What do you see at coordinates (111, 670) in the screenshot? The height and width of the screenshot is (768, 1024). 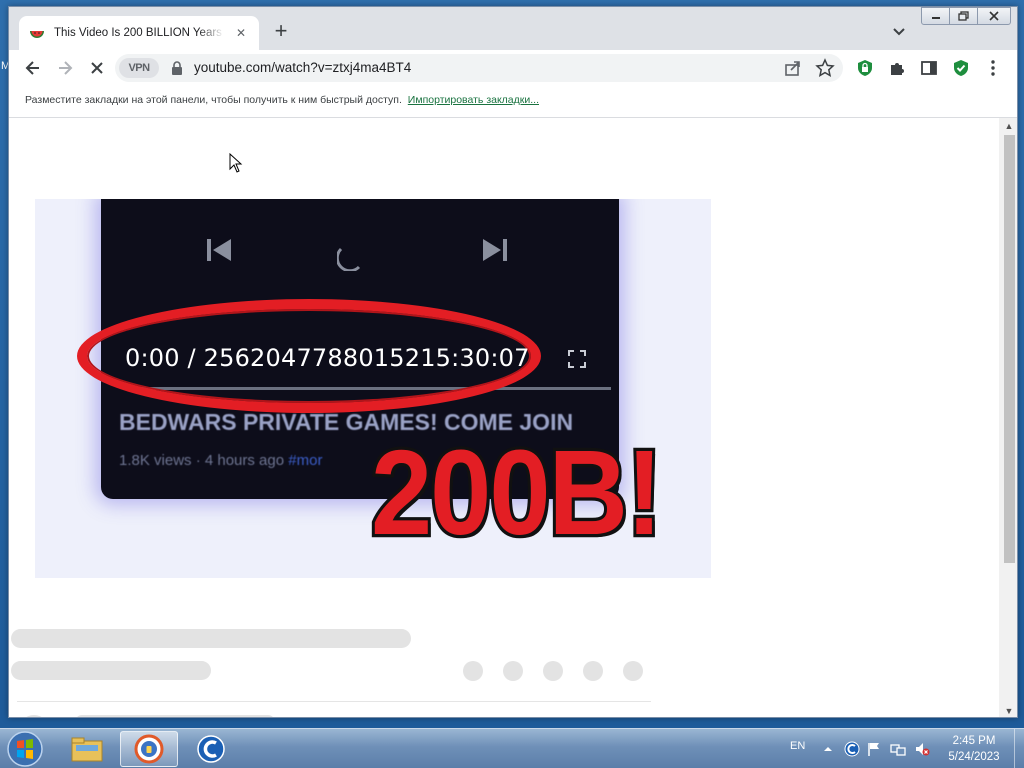 I see `skeleton-channel` at bounding box center [111, 670].